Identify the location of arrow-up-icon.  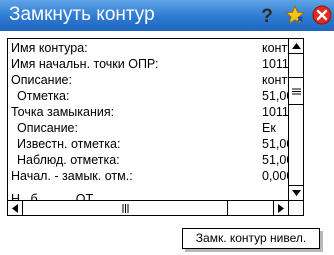
(296, 46).